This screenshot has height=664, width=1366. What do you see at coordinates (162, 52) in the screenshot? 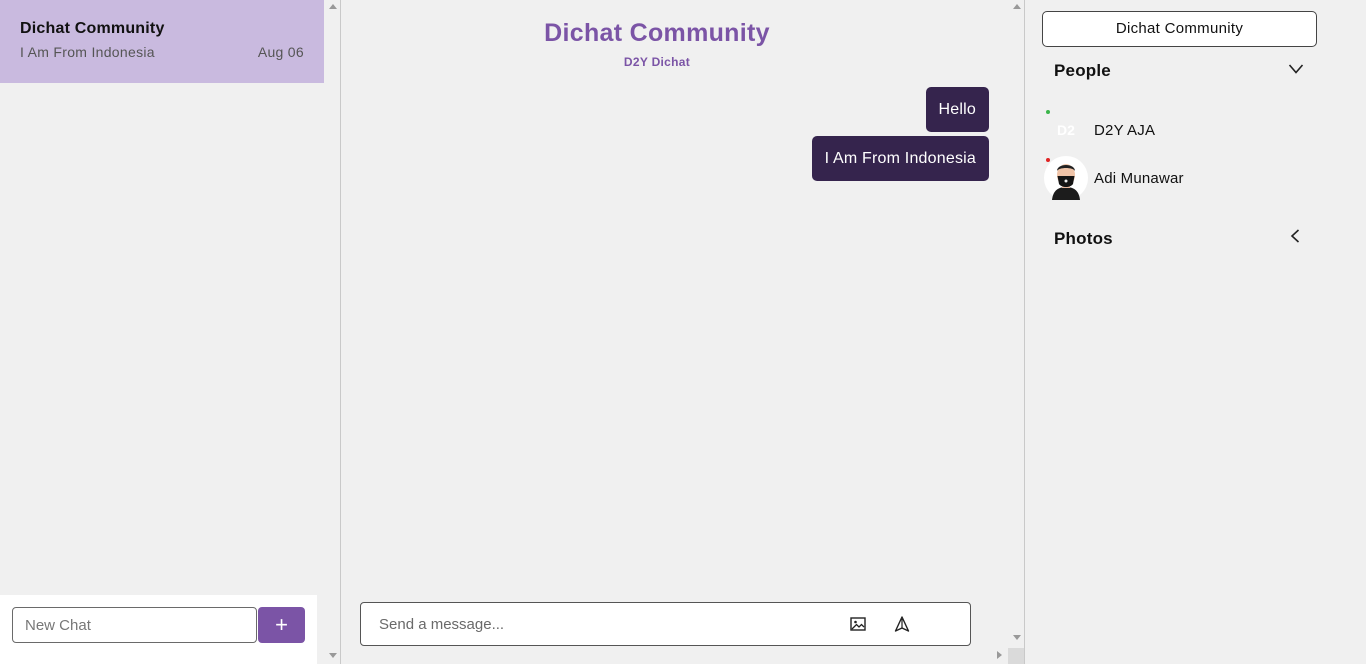
I see `chat-item-meta: I Am From Indonesia Aug 06` at bounding box center [162, 52].